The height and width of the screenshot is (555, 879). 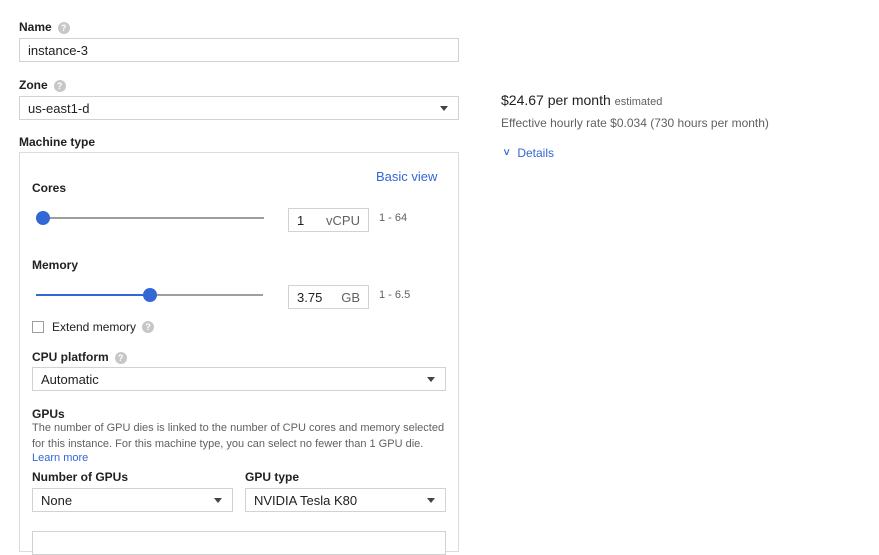 I want to click on zone-label: Zone?, so click(x=42, y=85).